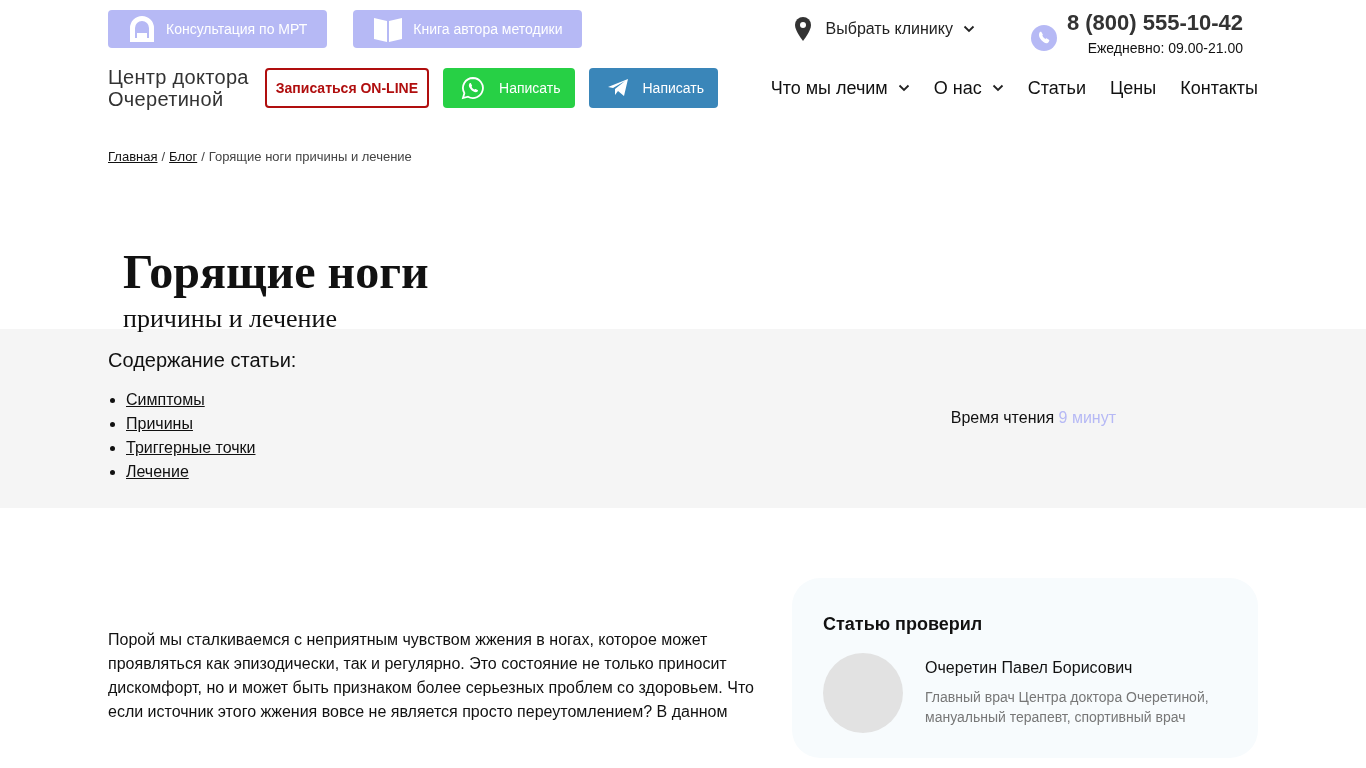  I want to click on reviewer-name: Очеретин Павел Борисович, so click(1029, 668).